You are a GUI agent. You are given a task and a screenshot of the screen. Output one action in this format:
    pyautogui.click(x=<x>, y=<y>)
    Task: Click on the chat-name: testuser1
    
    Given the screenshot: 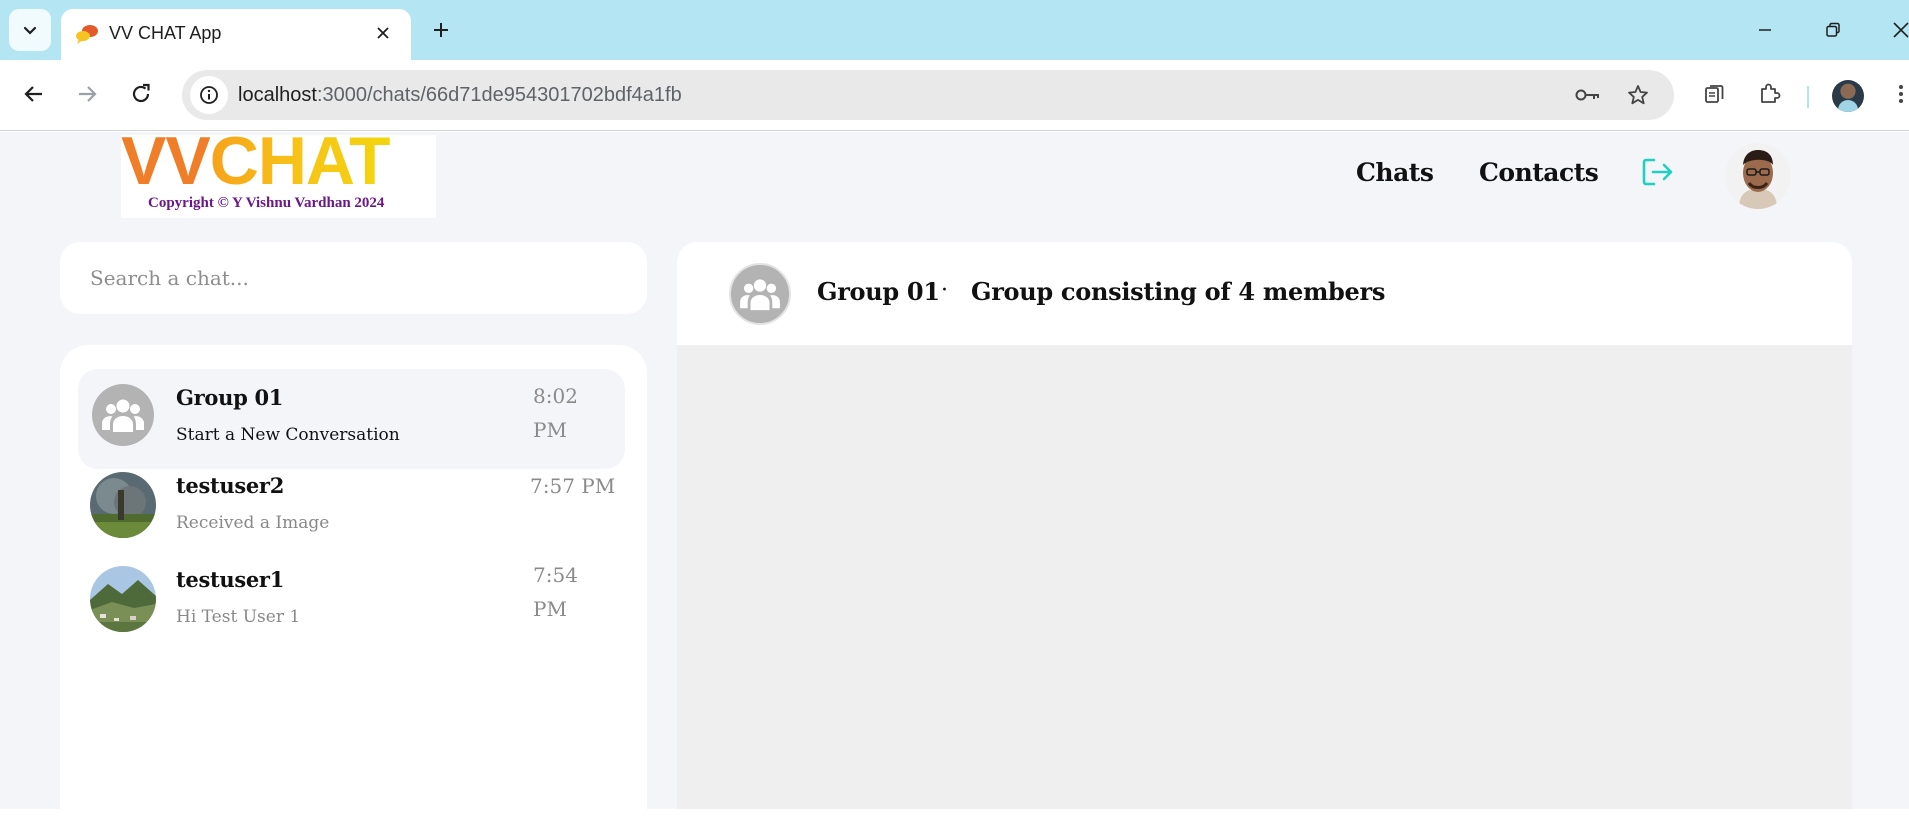 What is the action you would take?
    pyautogui.click(x=230, y=579)
    